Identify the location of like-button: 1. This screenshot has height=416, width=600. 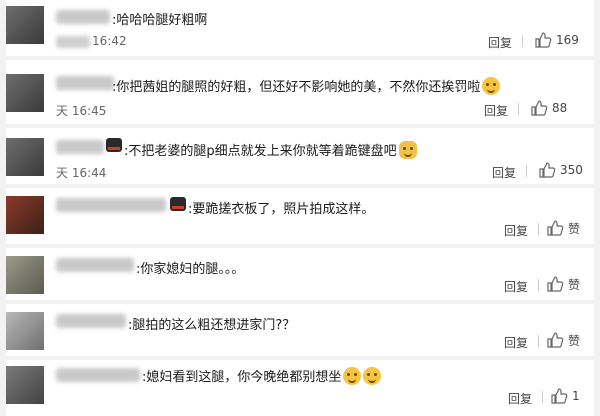
(565, 396).